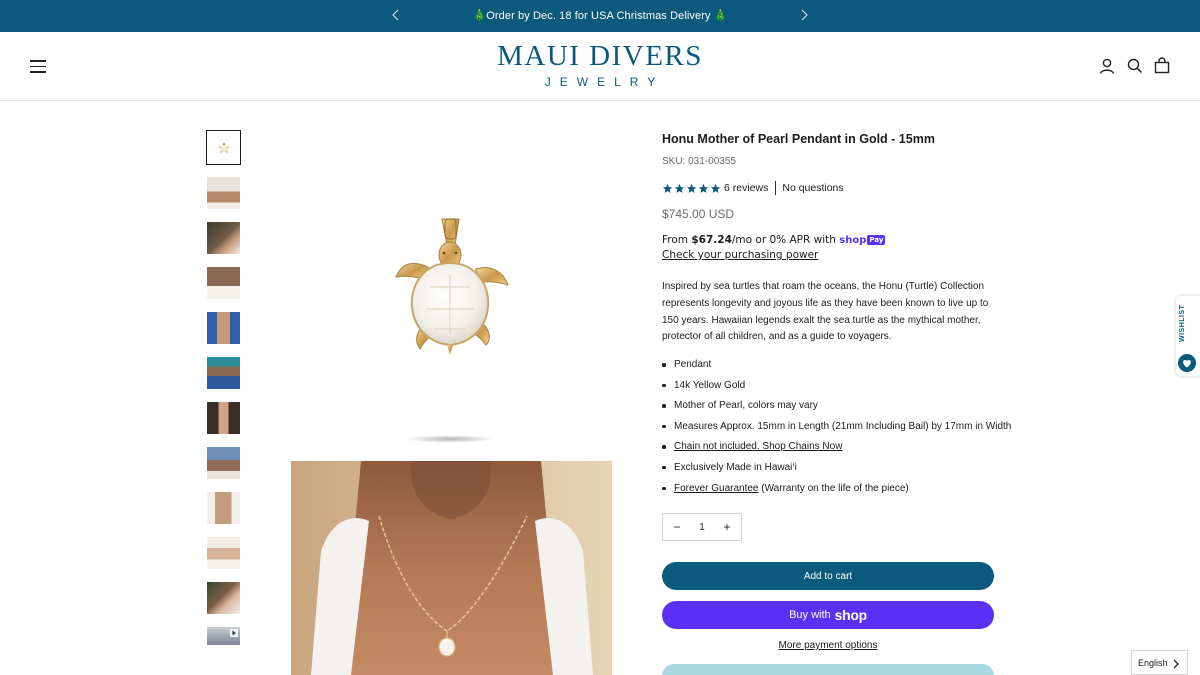  I want to click on check-purchasing-power-link: Check your purchasing power, so click(740, 255).